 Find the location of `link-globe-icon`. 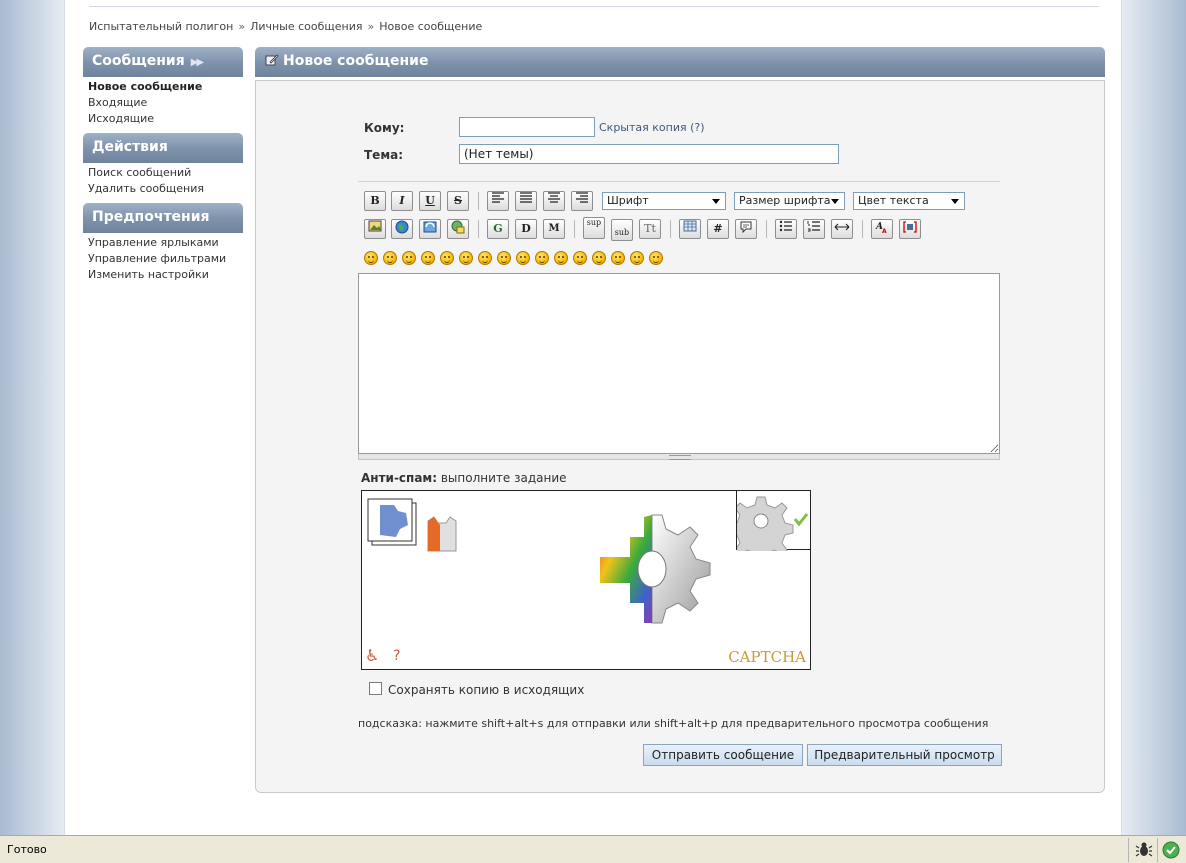

link-globe-icon is located at coordinates (402, 229).